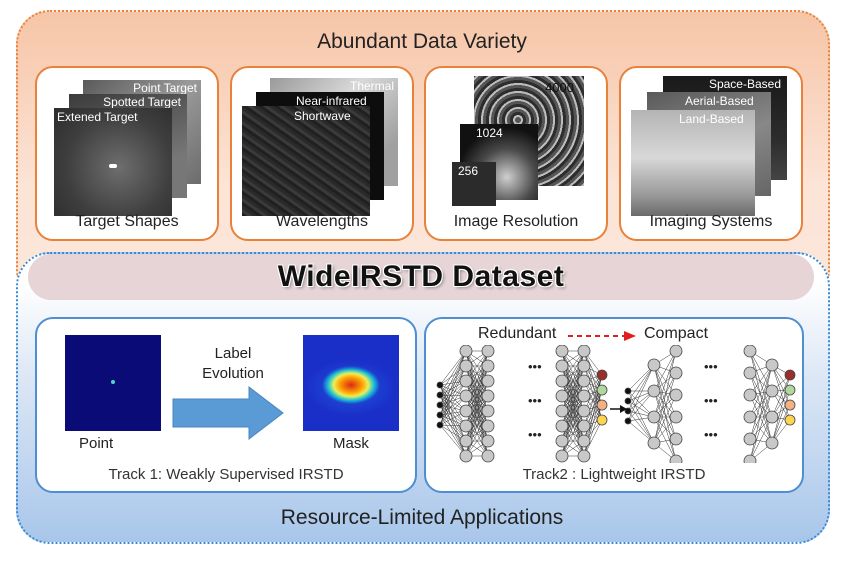 The height and width of the screenshot is (567, 844). I want to click on mask-outer, so click(351, 383).